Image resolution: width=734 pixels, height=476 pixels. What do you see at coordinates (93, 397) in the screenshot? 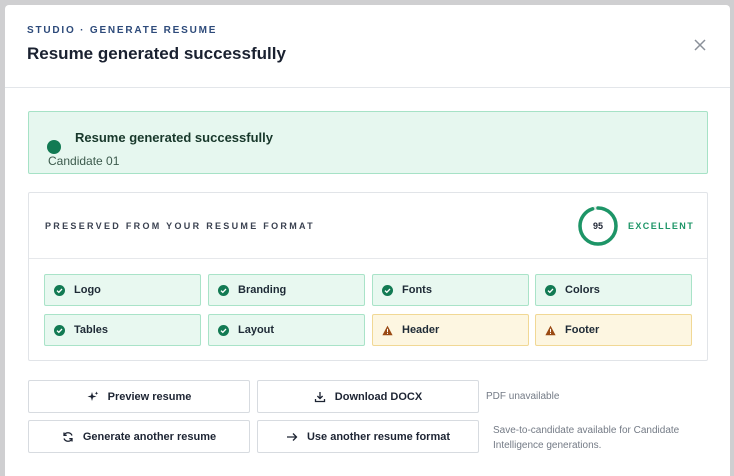
I see `sparkle-icon` at bounding box center [93, 397].